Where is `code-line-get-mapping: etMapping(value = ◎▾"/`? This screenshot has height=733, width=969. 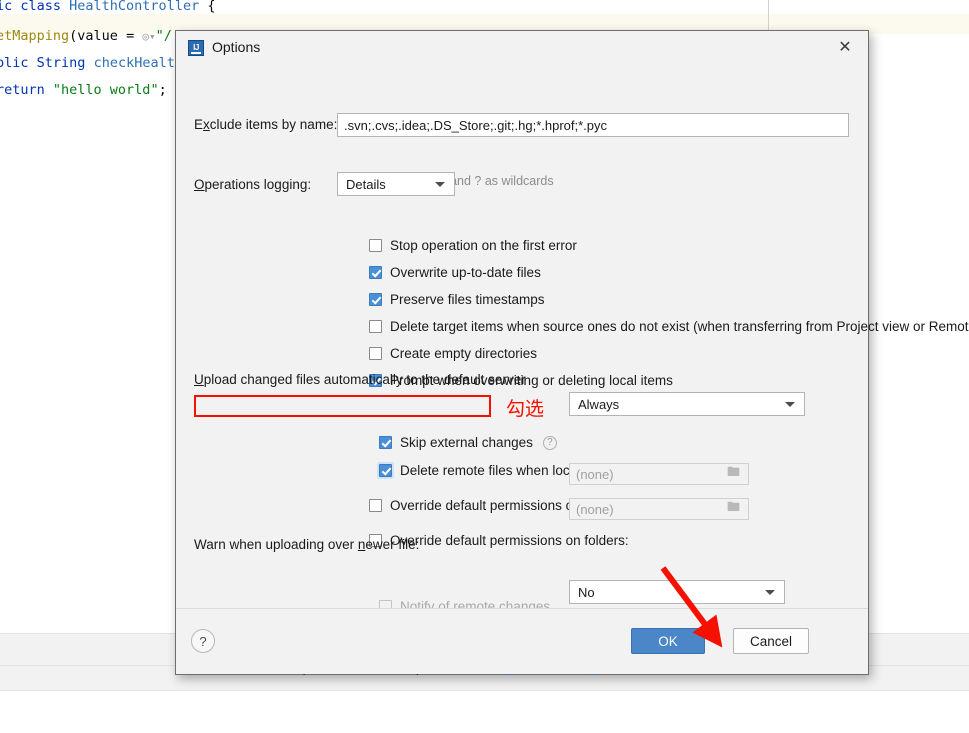
code-line-get-mapping: etMapping(value = ◎▾"/ is located at coordinates (86, 36).